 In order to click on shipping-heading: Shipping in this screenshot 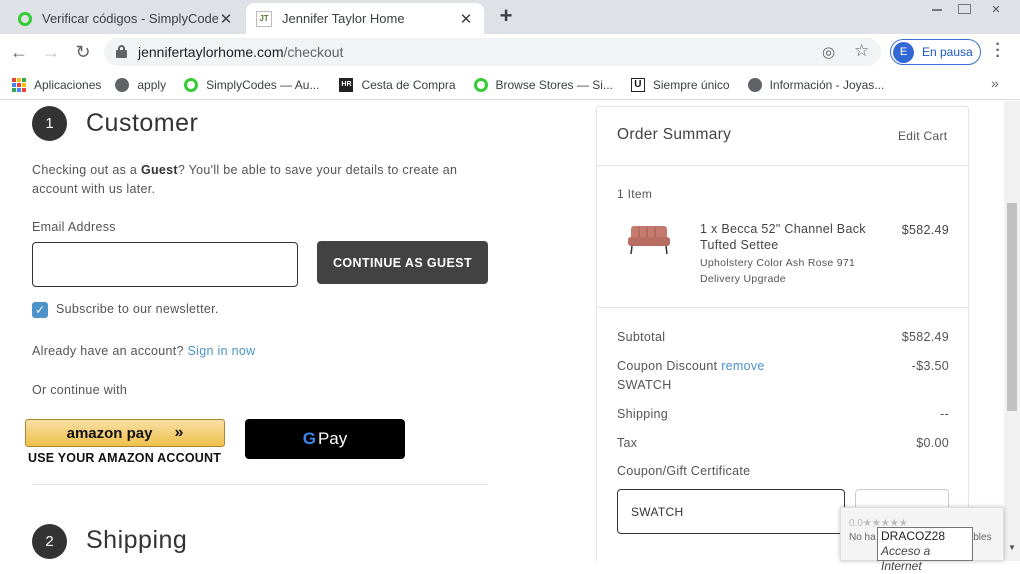, I will do `click(137, 540)`.